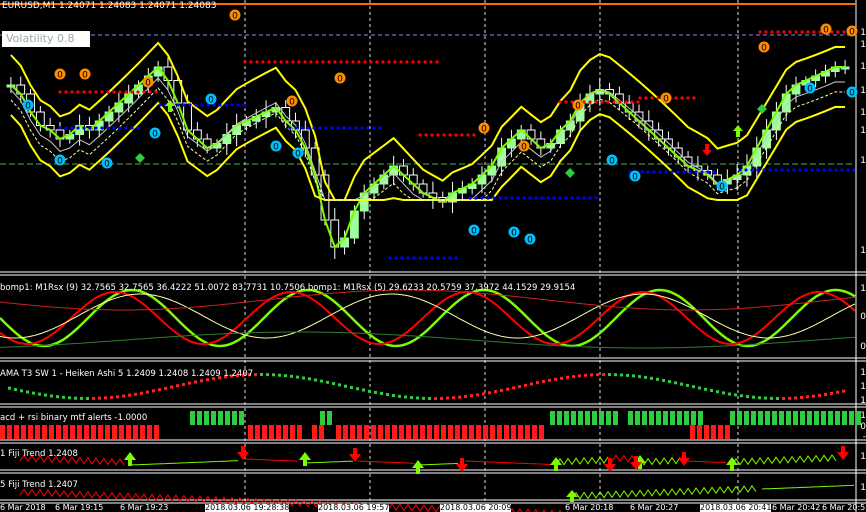 This screenshot has height=512, width=866. Describe the element at coordinates (243, 453) in the screenshot. I see `fiji-arrow-down-icon` at that location.